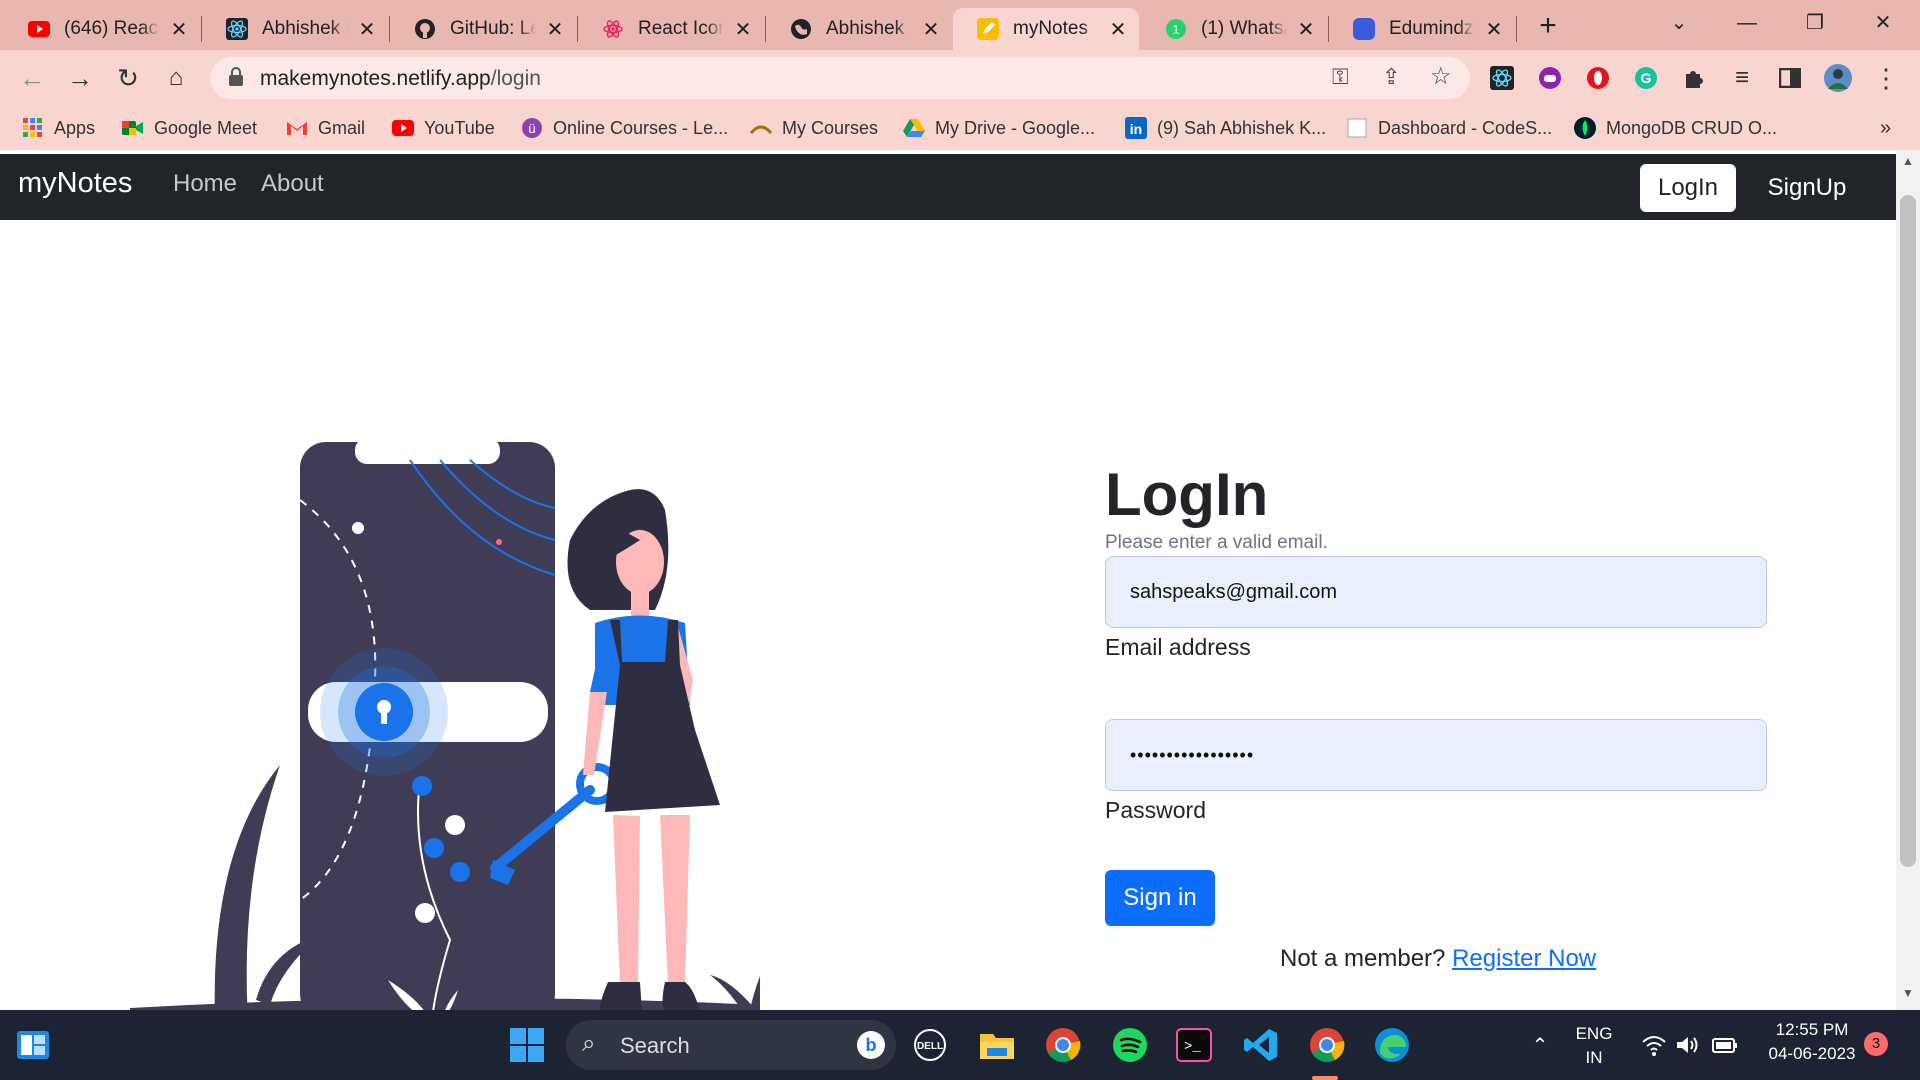  I want to click on language-indicator: ENG IN, so click(1594, 1046).